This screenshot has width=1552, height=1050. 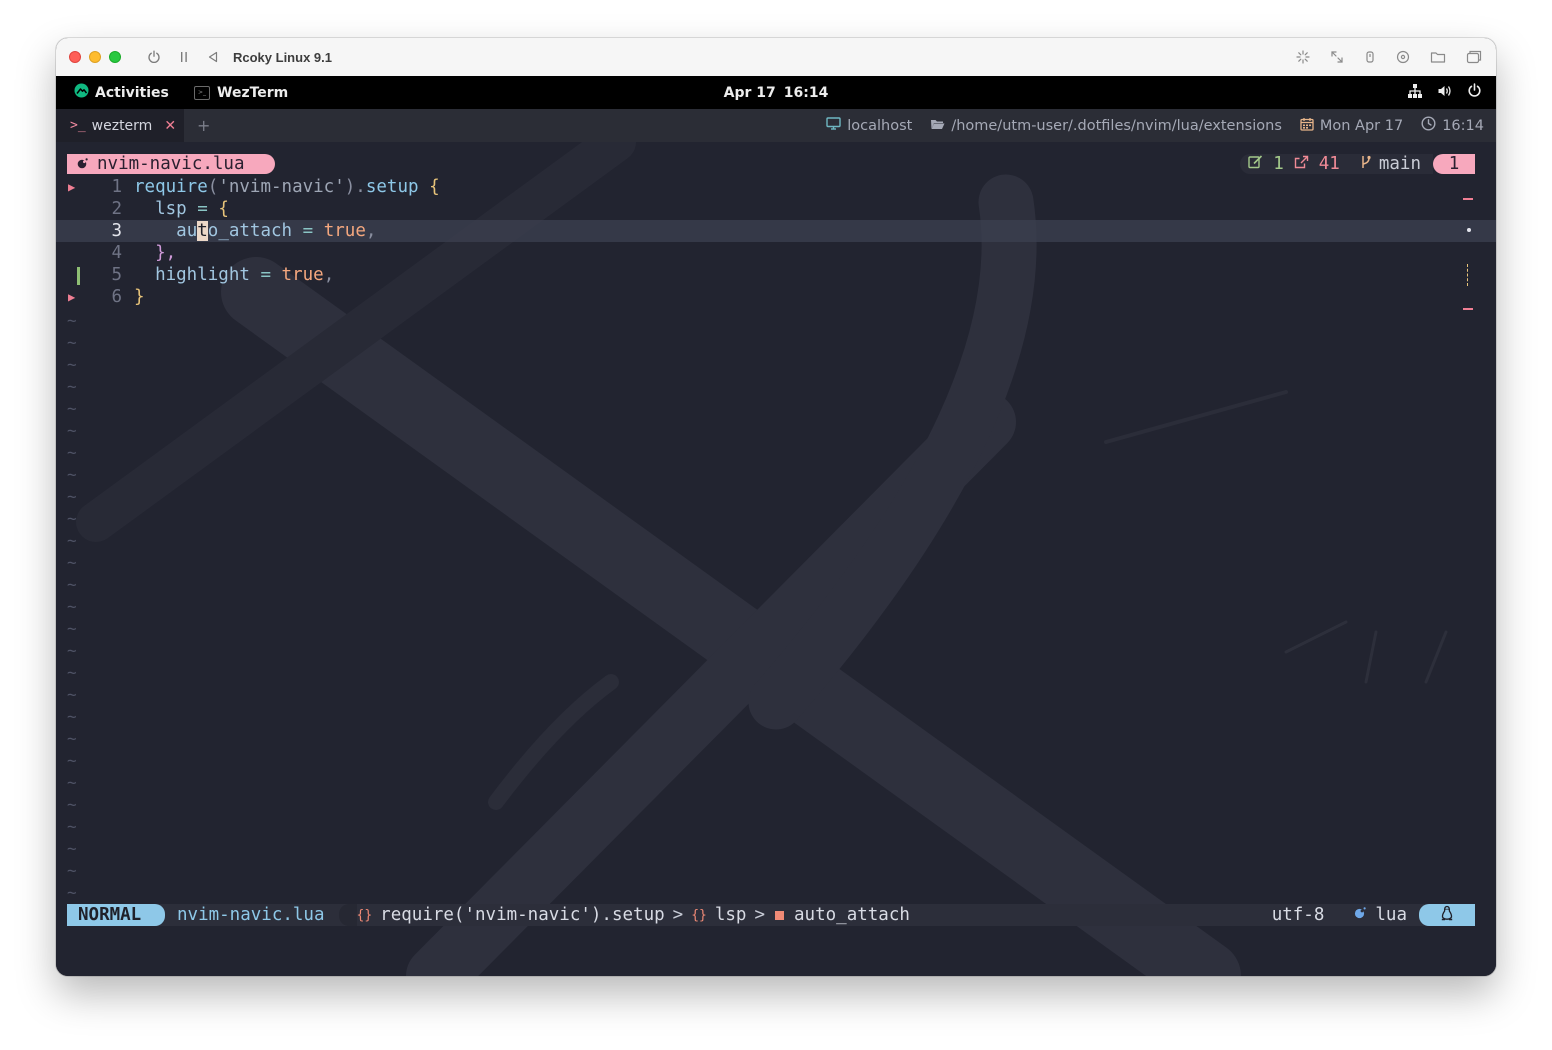 I want to click on volume-icon, so click(x=1445, y=93).